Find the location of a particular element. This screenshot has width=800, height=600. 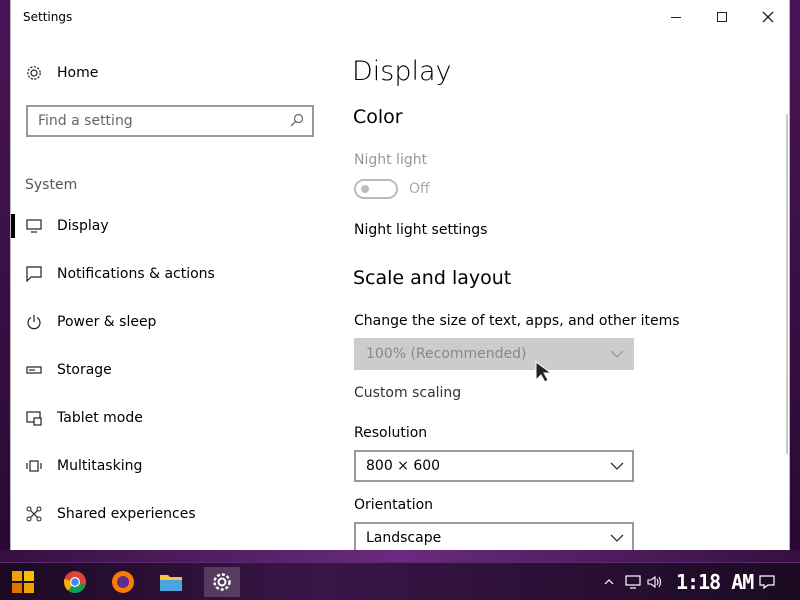

orientation-dropdown: Landscape is located at coordinates (494, 536).